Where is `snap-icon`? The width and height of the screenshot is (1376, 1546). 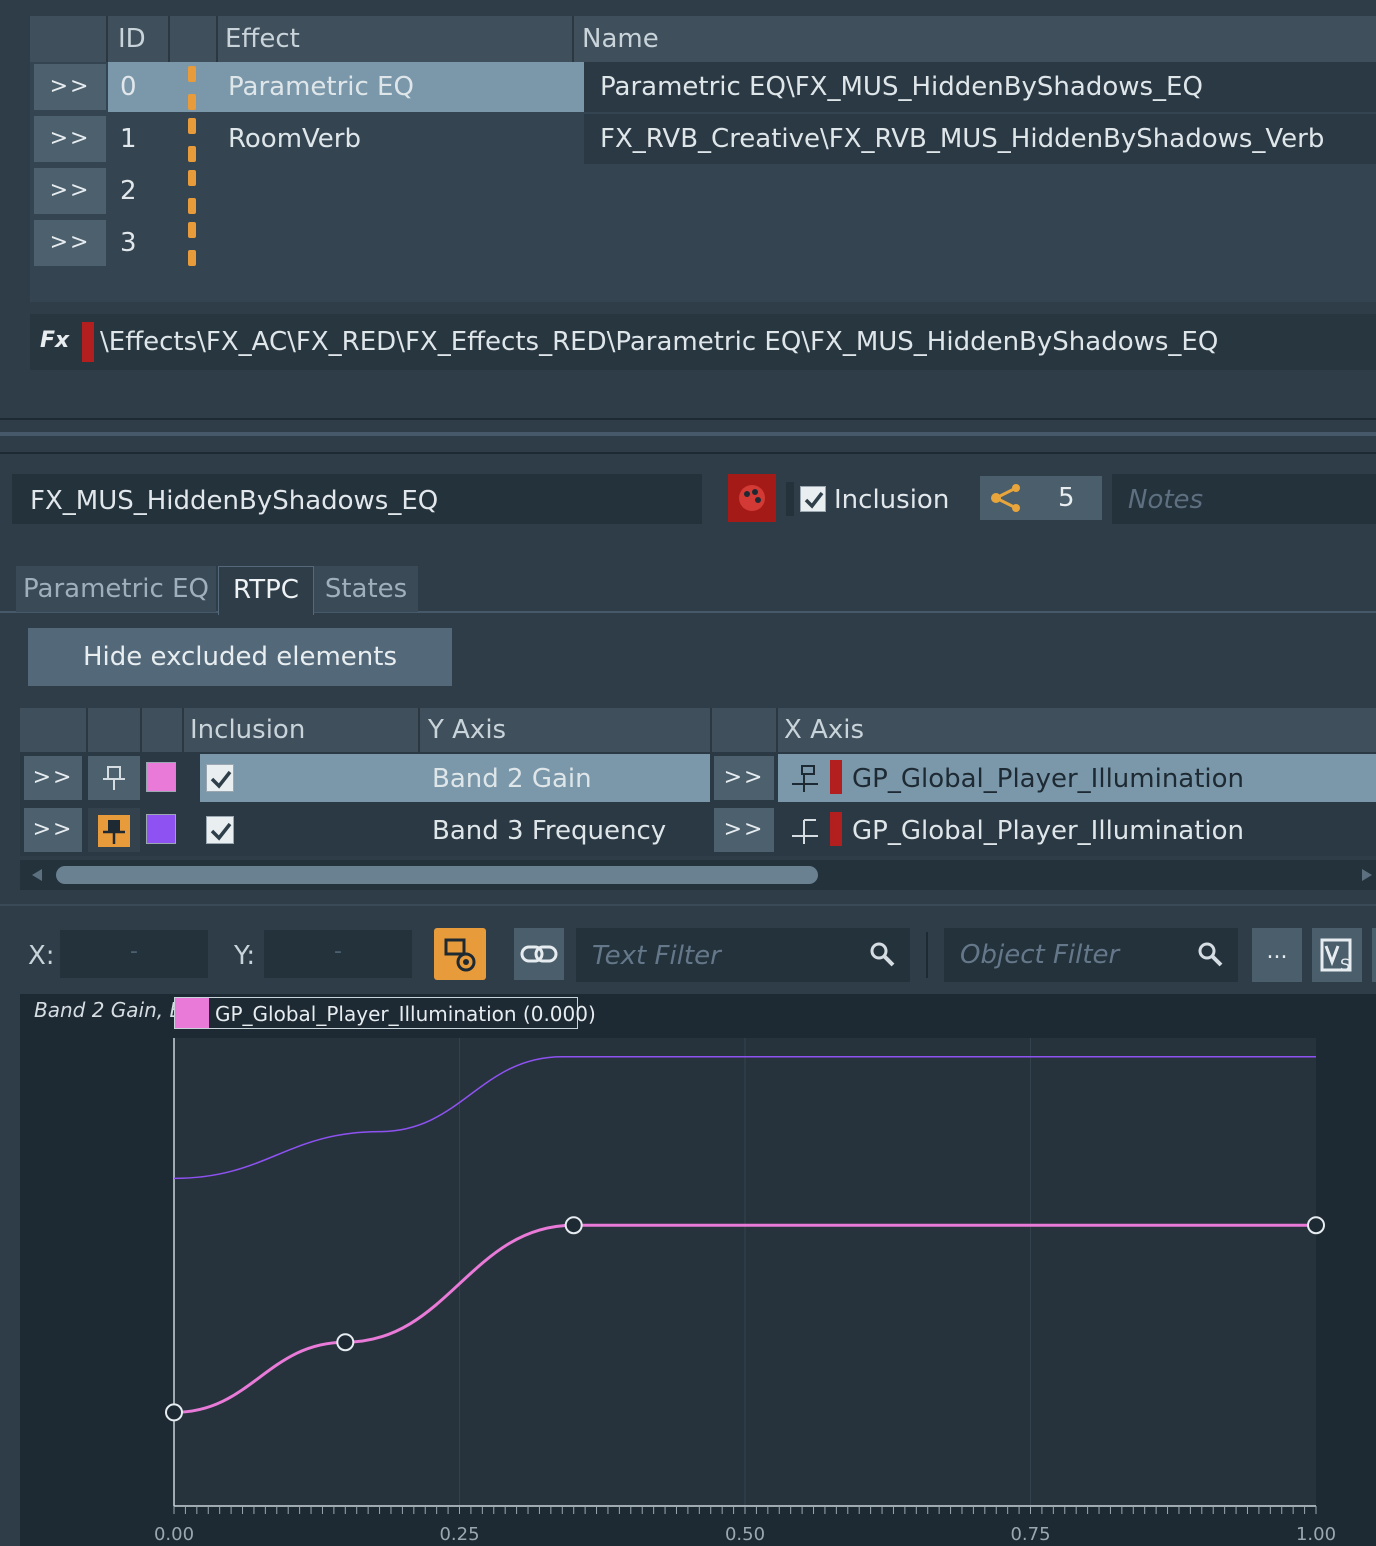 snap-icon is located at coordinates (460, 955).